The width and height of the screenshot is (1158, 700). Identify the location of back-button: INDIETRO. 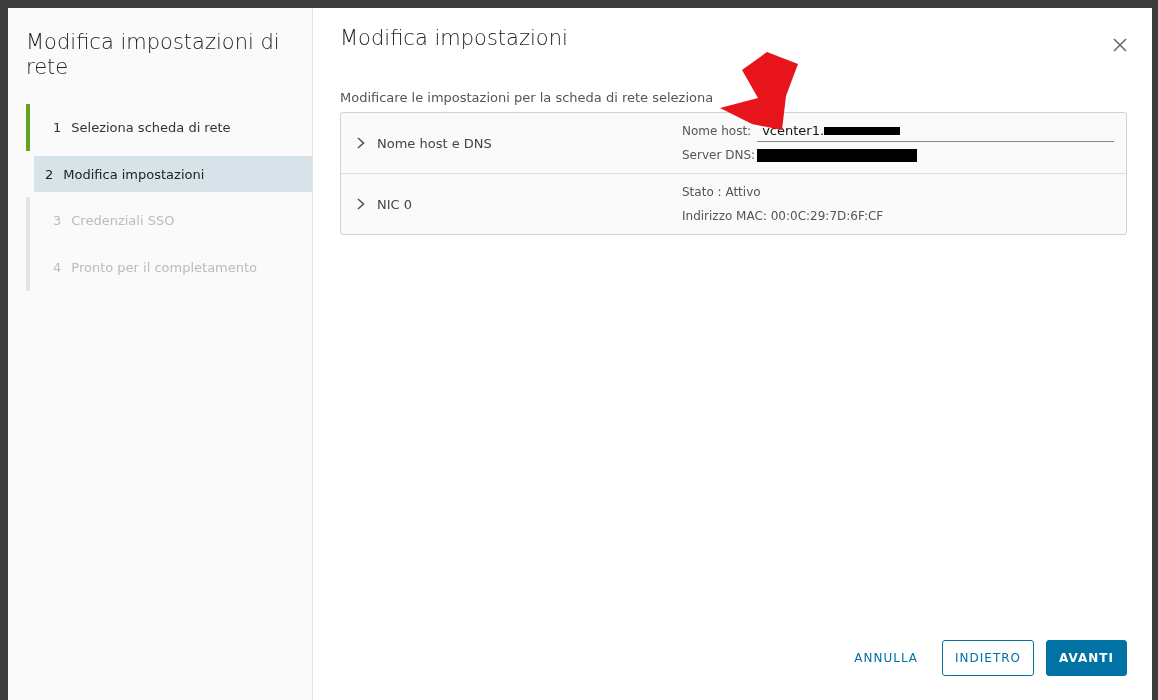
(988, 658).